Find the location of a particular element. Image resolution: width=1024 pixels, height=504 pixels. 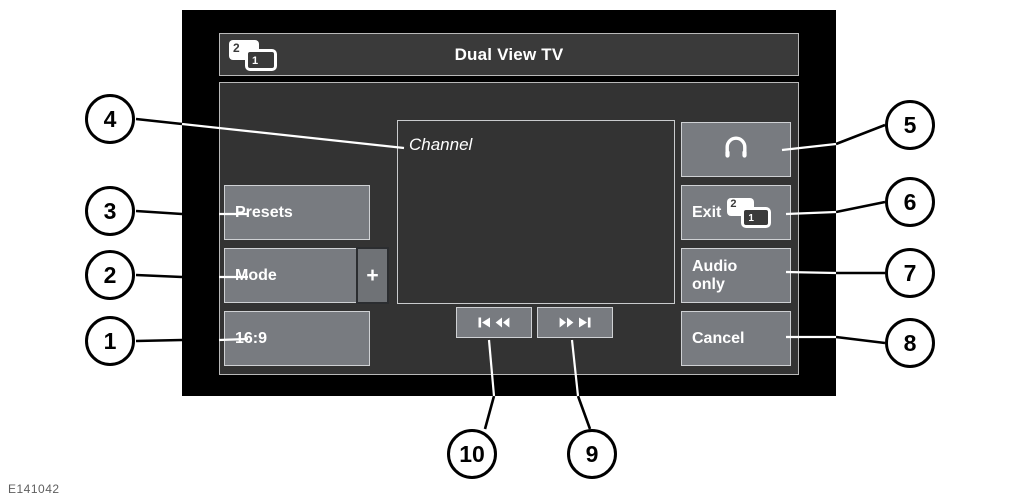

callout-8-number: 8 is located at coordinates (910, 342).